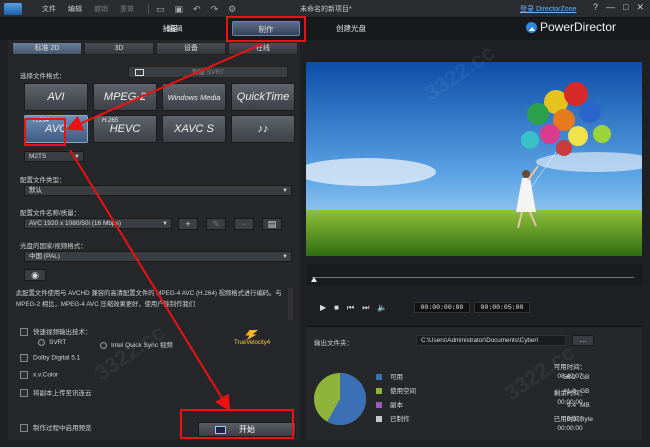 Image resolution: width=650 pixels, height=447 pixels. Describe the element at coordinates (24, 332) in the screenshot. I see `fast-render-checkbox` at that location.